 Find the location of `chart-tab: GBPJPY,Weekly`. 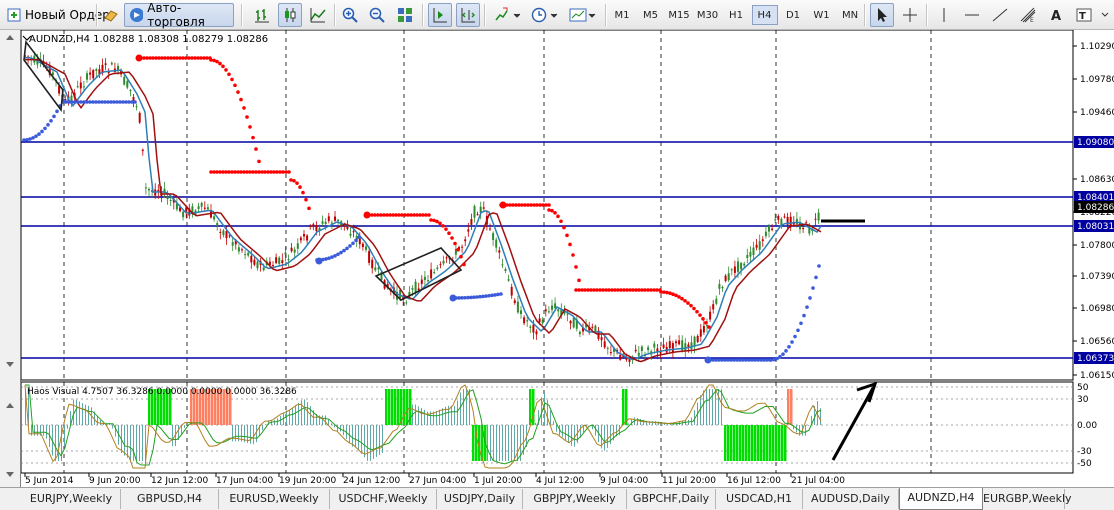

chart-tab: GBPJPY,Weekly is located at coordinates (575, 499).